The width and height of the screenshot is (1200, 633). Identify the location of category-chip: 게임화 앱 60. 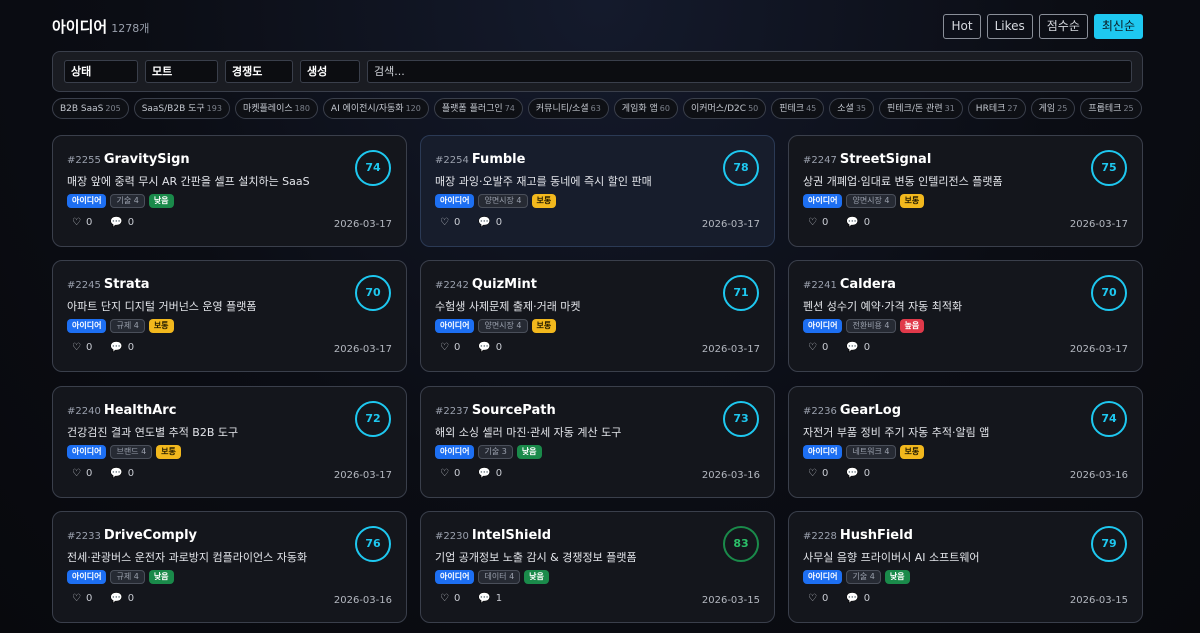
(645, 108).